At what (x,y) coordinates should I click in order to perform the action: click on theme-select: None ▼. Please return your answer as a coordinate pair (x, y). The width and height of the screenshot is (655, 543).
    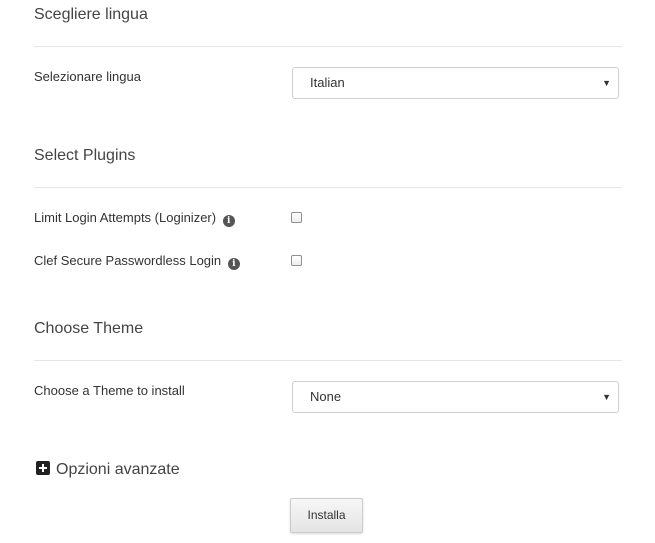
    Looking at the image, I should click on (455, 397).